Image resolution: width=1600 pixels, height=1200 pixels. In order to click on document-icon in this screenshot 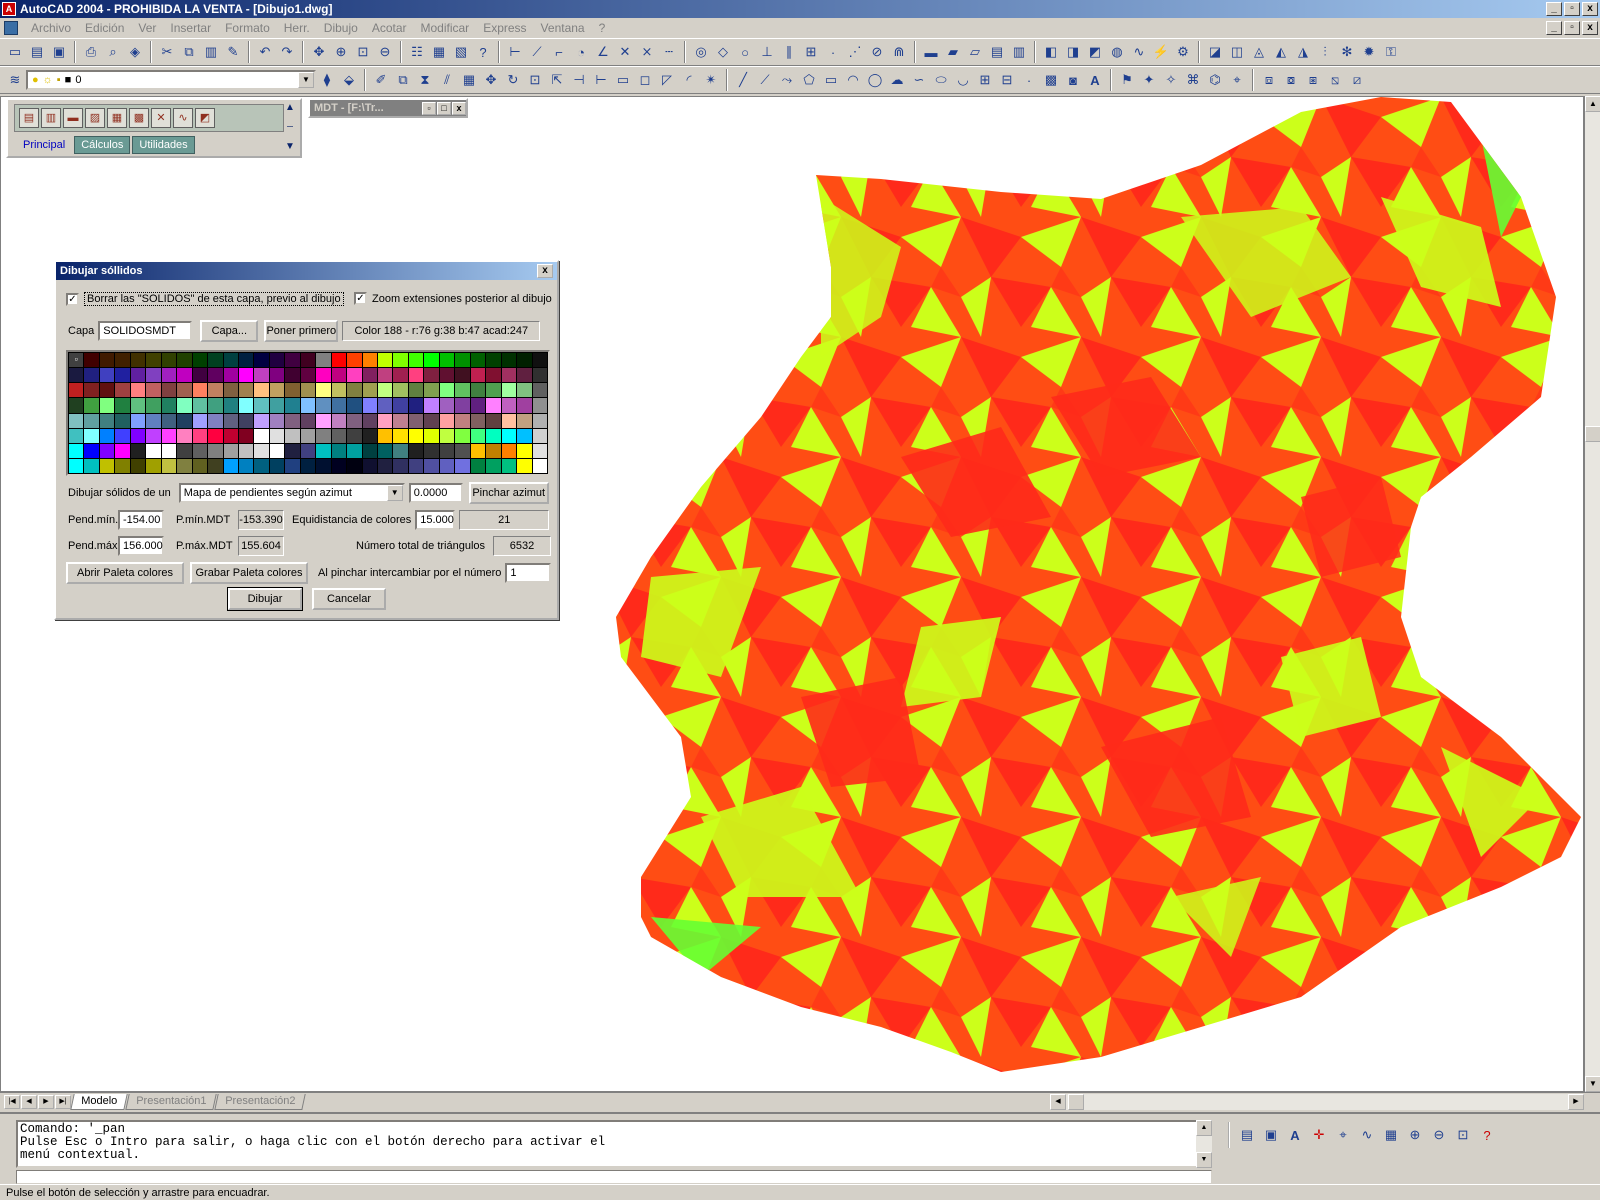, I will do `click(11, 28)`.